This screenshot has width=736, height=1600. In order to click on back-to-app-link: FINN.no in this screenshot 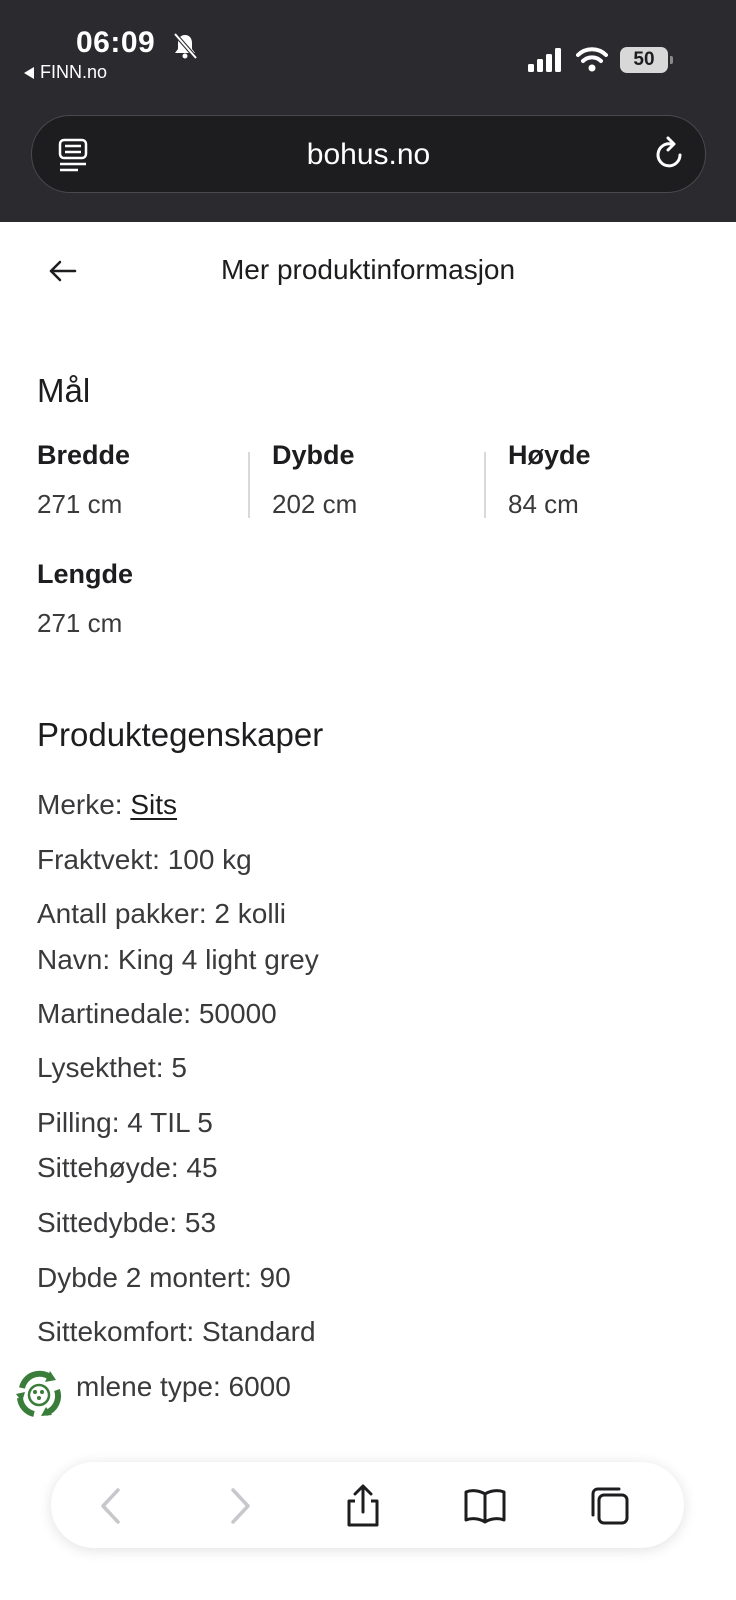, I will do `click(65, 72)`.